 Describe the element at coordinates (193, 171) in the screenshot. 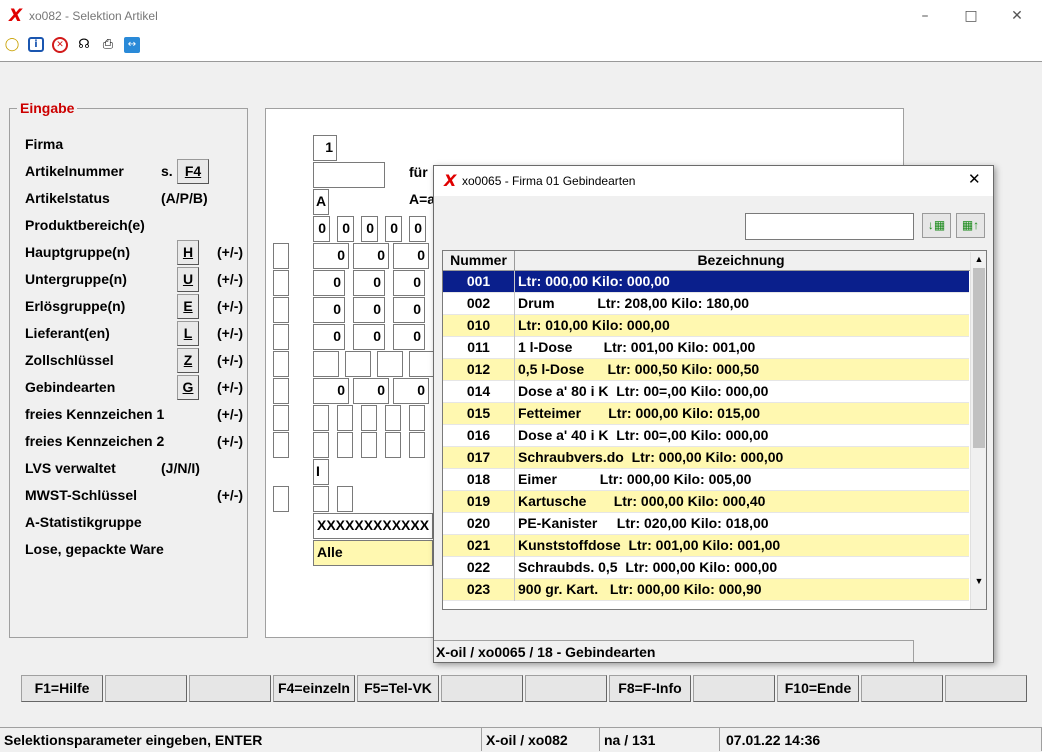

I see `lookup-button-f4: F4` at that location.